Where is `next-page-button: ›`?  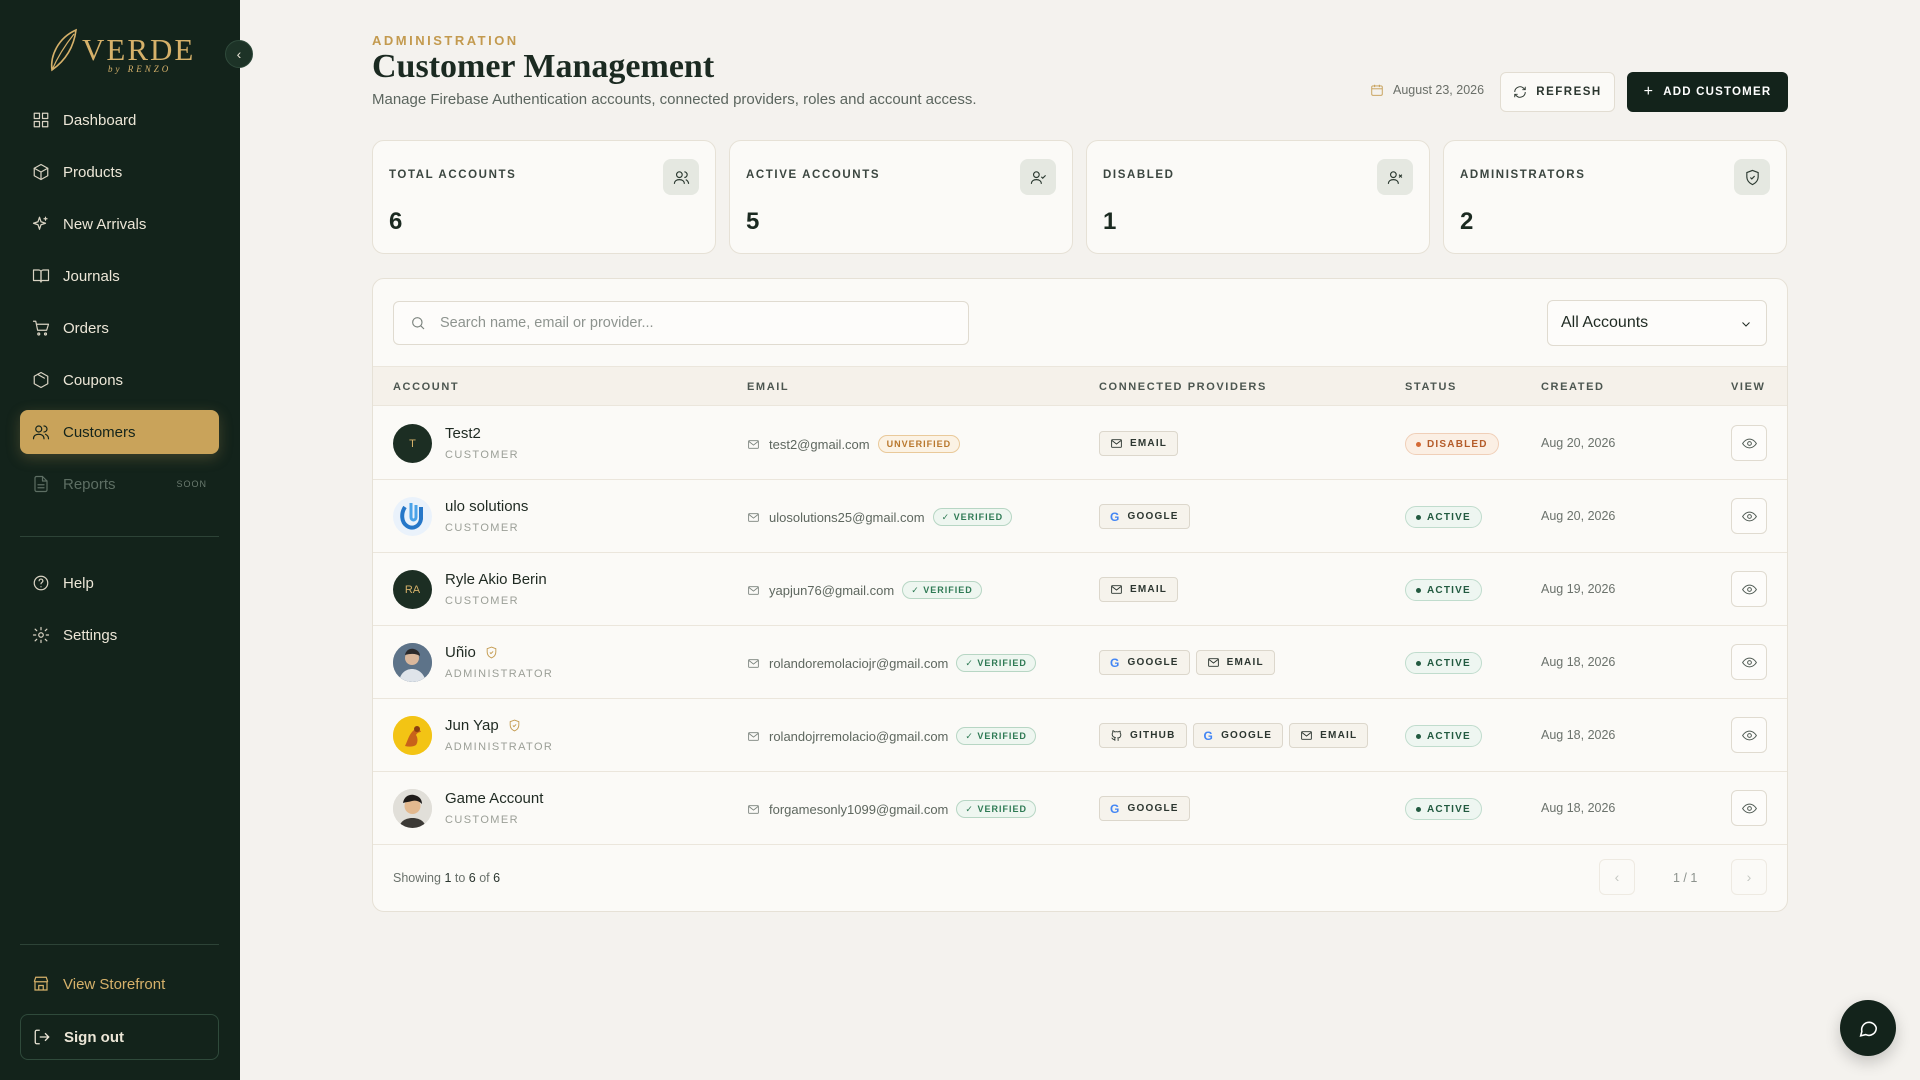 next-page-button: › is located at coordinates (1749, 877).